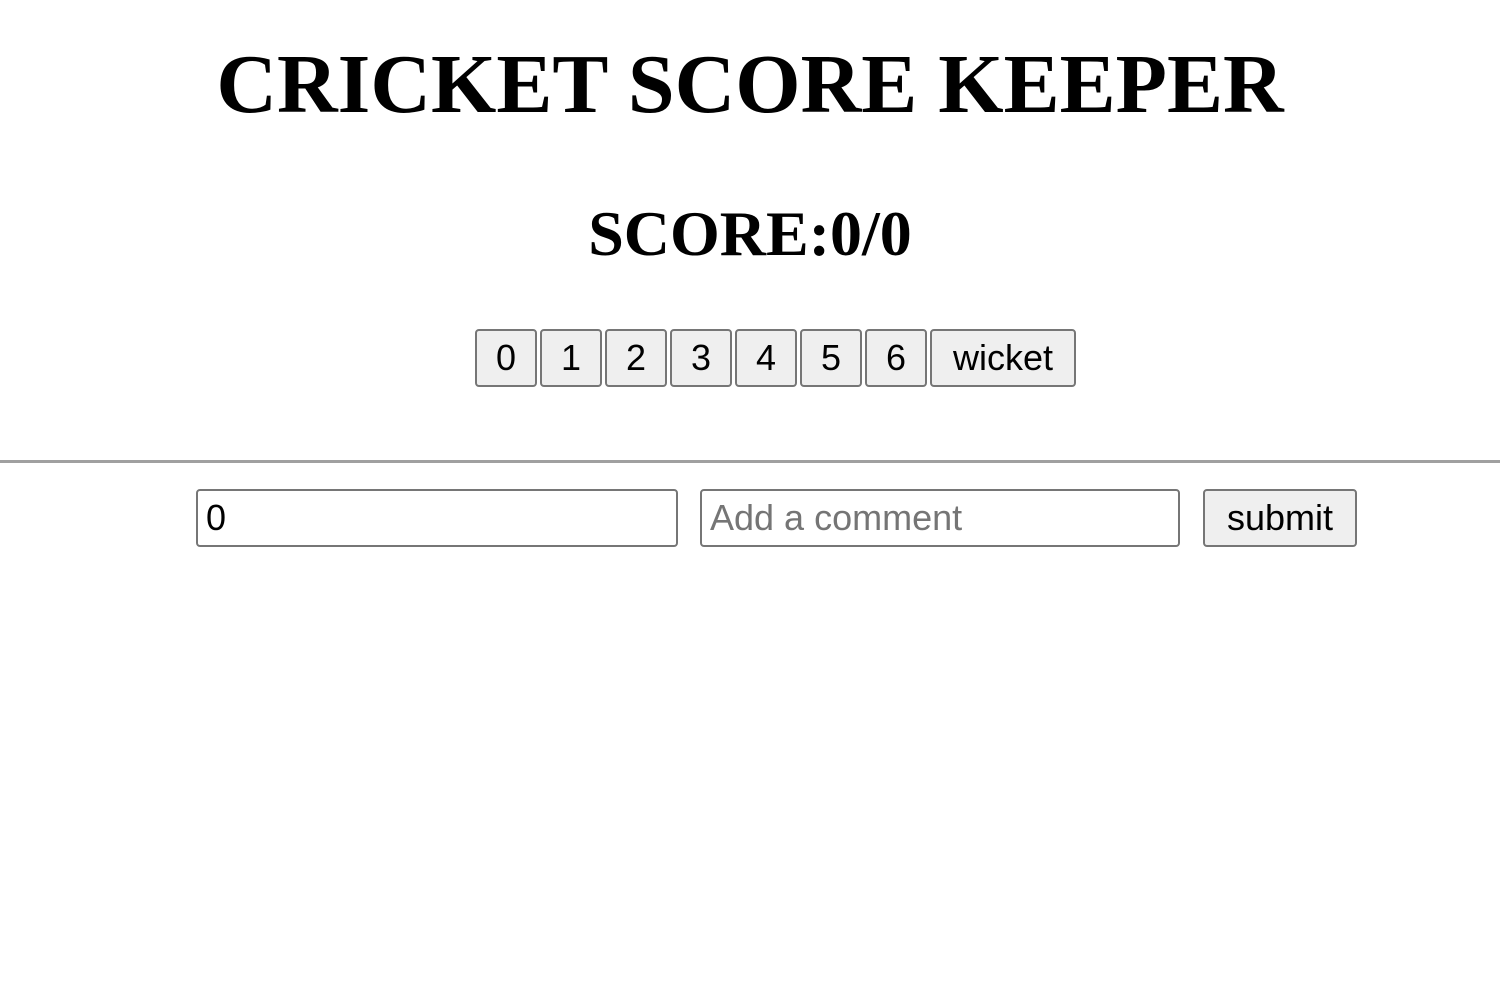 The image size is (1500, 1005). What do you see at coordinates (766, 358) in the screenshot?
I see `run-4-button: 4` at bounding box center [766, 358].